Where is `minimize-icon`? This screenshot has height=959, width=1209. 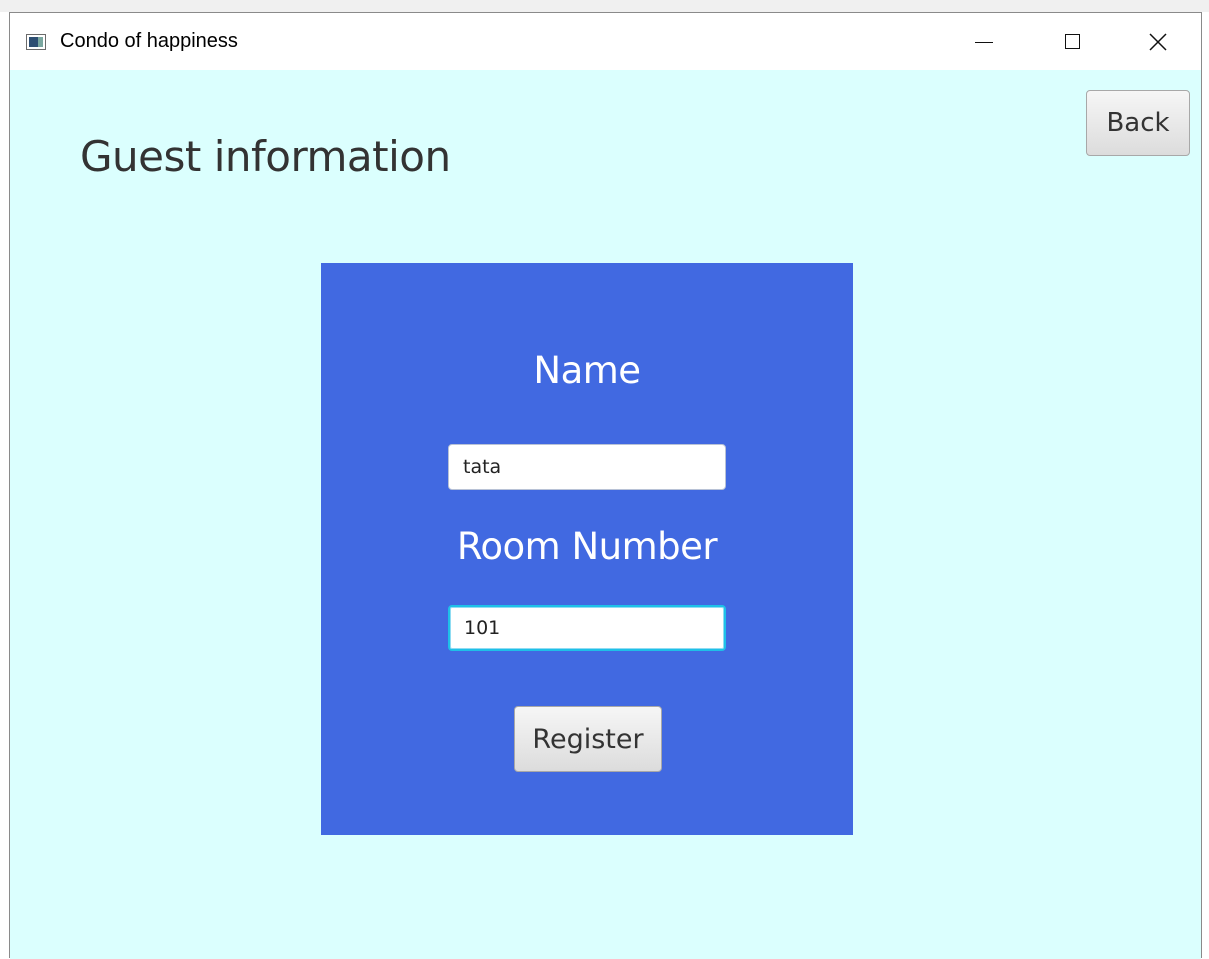 minimize-icon is located at coordinates (984, 42).